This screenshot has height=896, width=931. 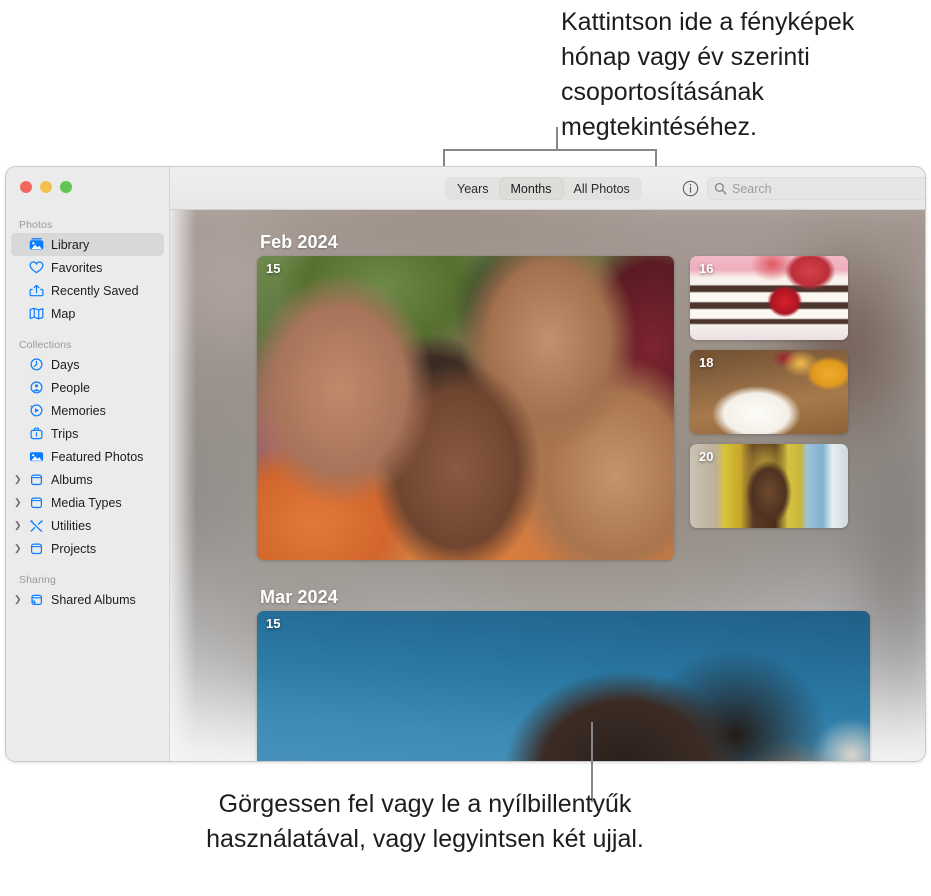 What do you see at coordinates (752, 188) in the screenshot?
I see `search-placeholder: Search` at bounding box center [752, 188].